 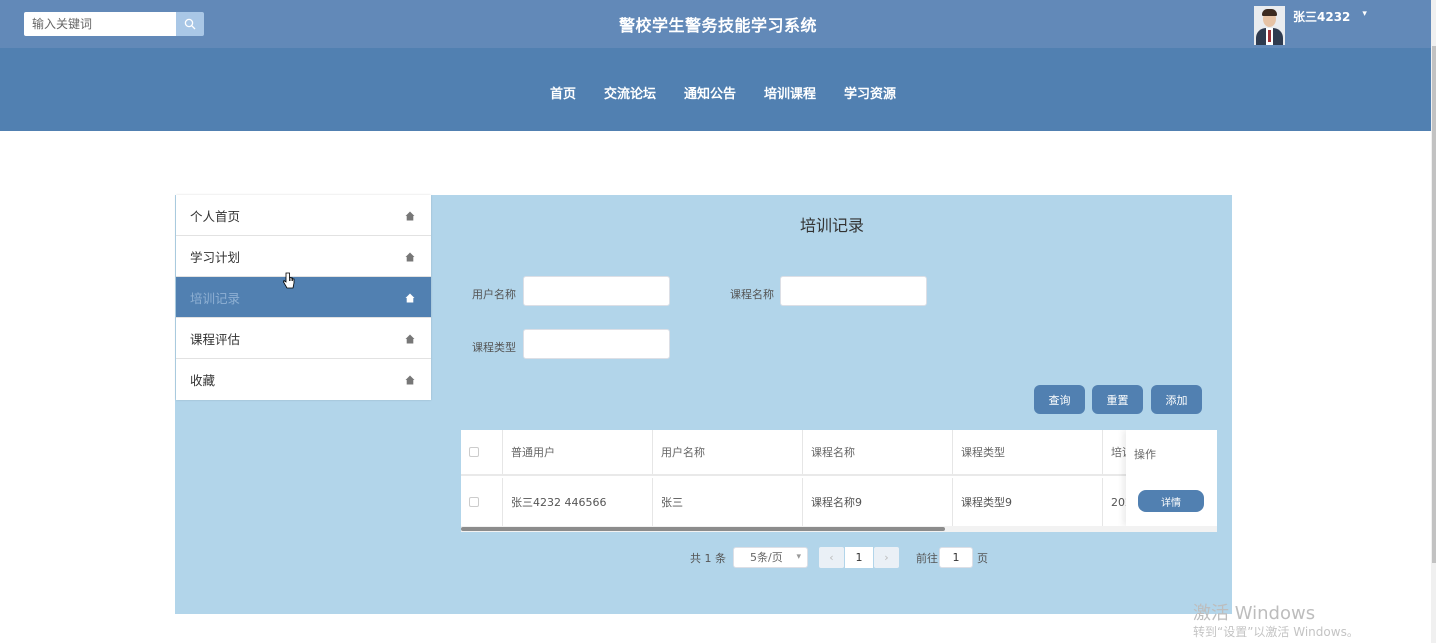 What do you see at coordinates (303, 338) in the screenshot?
I see `sidebar-item-course-evaluation: 课程评估` at bounding box center [303, 338].